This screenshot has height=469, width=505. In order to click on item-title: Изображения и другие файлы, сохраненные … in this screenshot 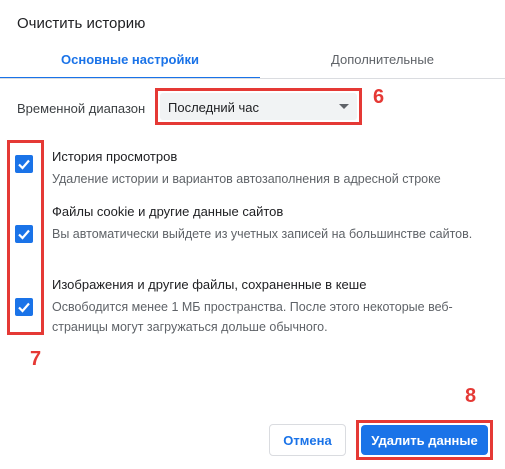, I will do `click(209, 284)`.